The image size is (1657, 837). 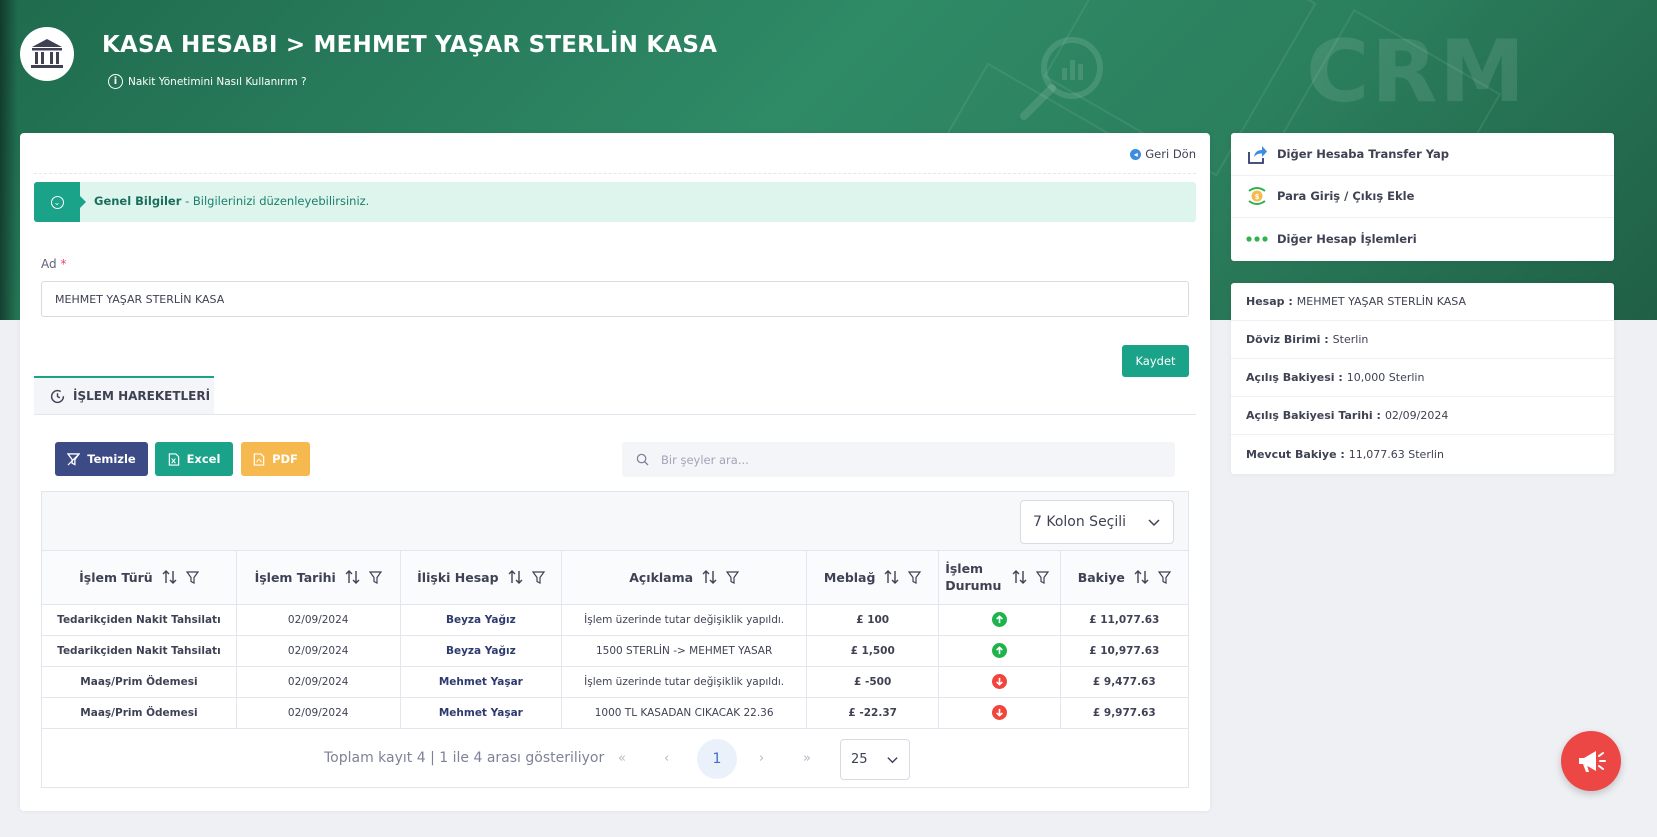 What do you see at coordinates (1363, 153) in the screenshot?
I see `action-label: Diğer Hesaba Transfer Yap` at bounding box center [1363, 153].